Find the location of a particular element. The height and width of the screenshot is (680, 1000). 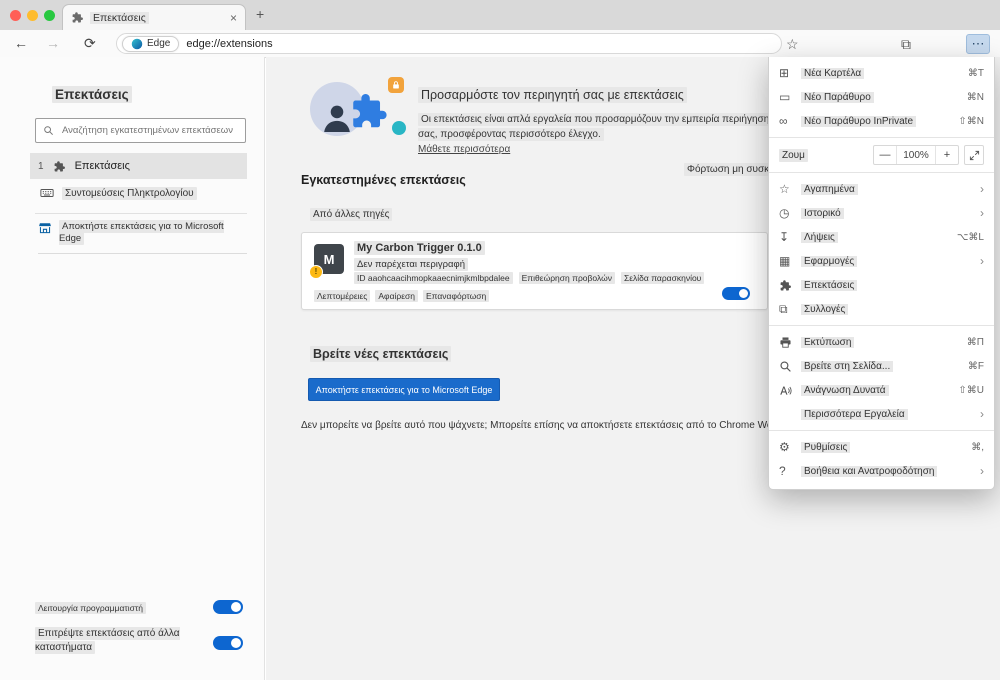

inprivate-icon: ∞ is located at coordinates (783, 121).